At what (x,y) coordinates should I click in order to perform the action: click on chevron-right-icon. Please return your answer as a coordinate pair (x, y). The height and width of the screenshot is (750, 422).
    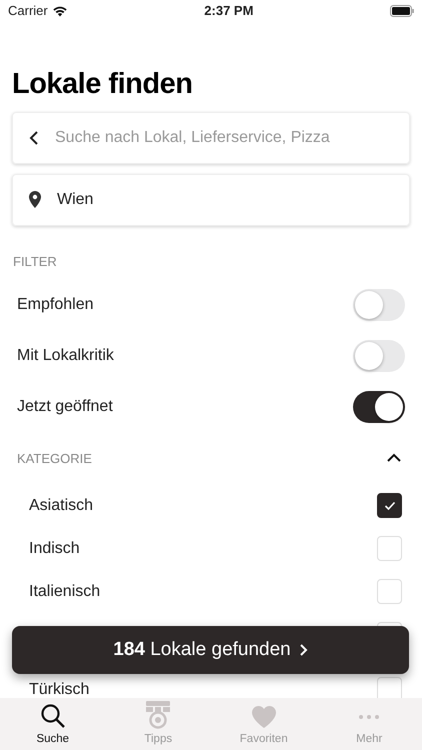
    Looking at the image, I should click on (303, 650).